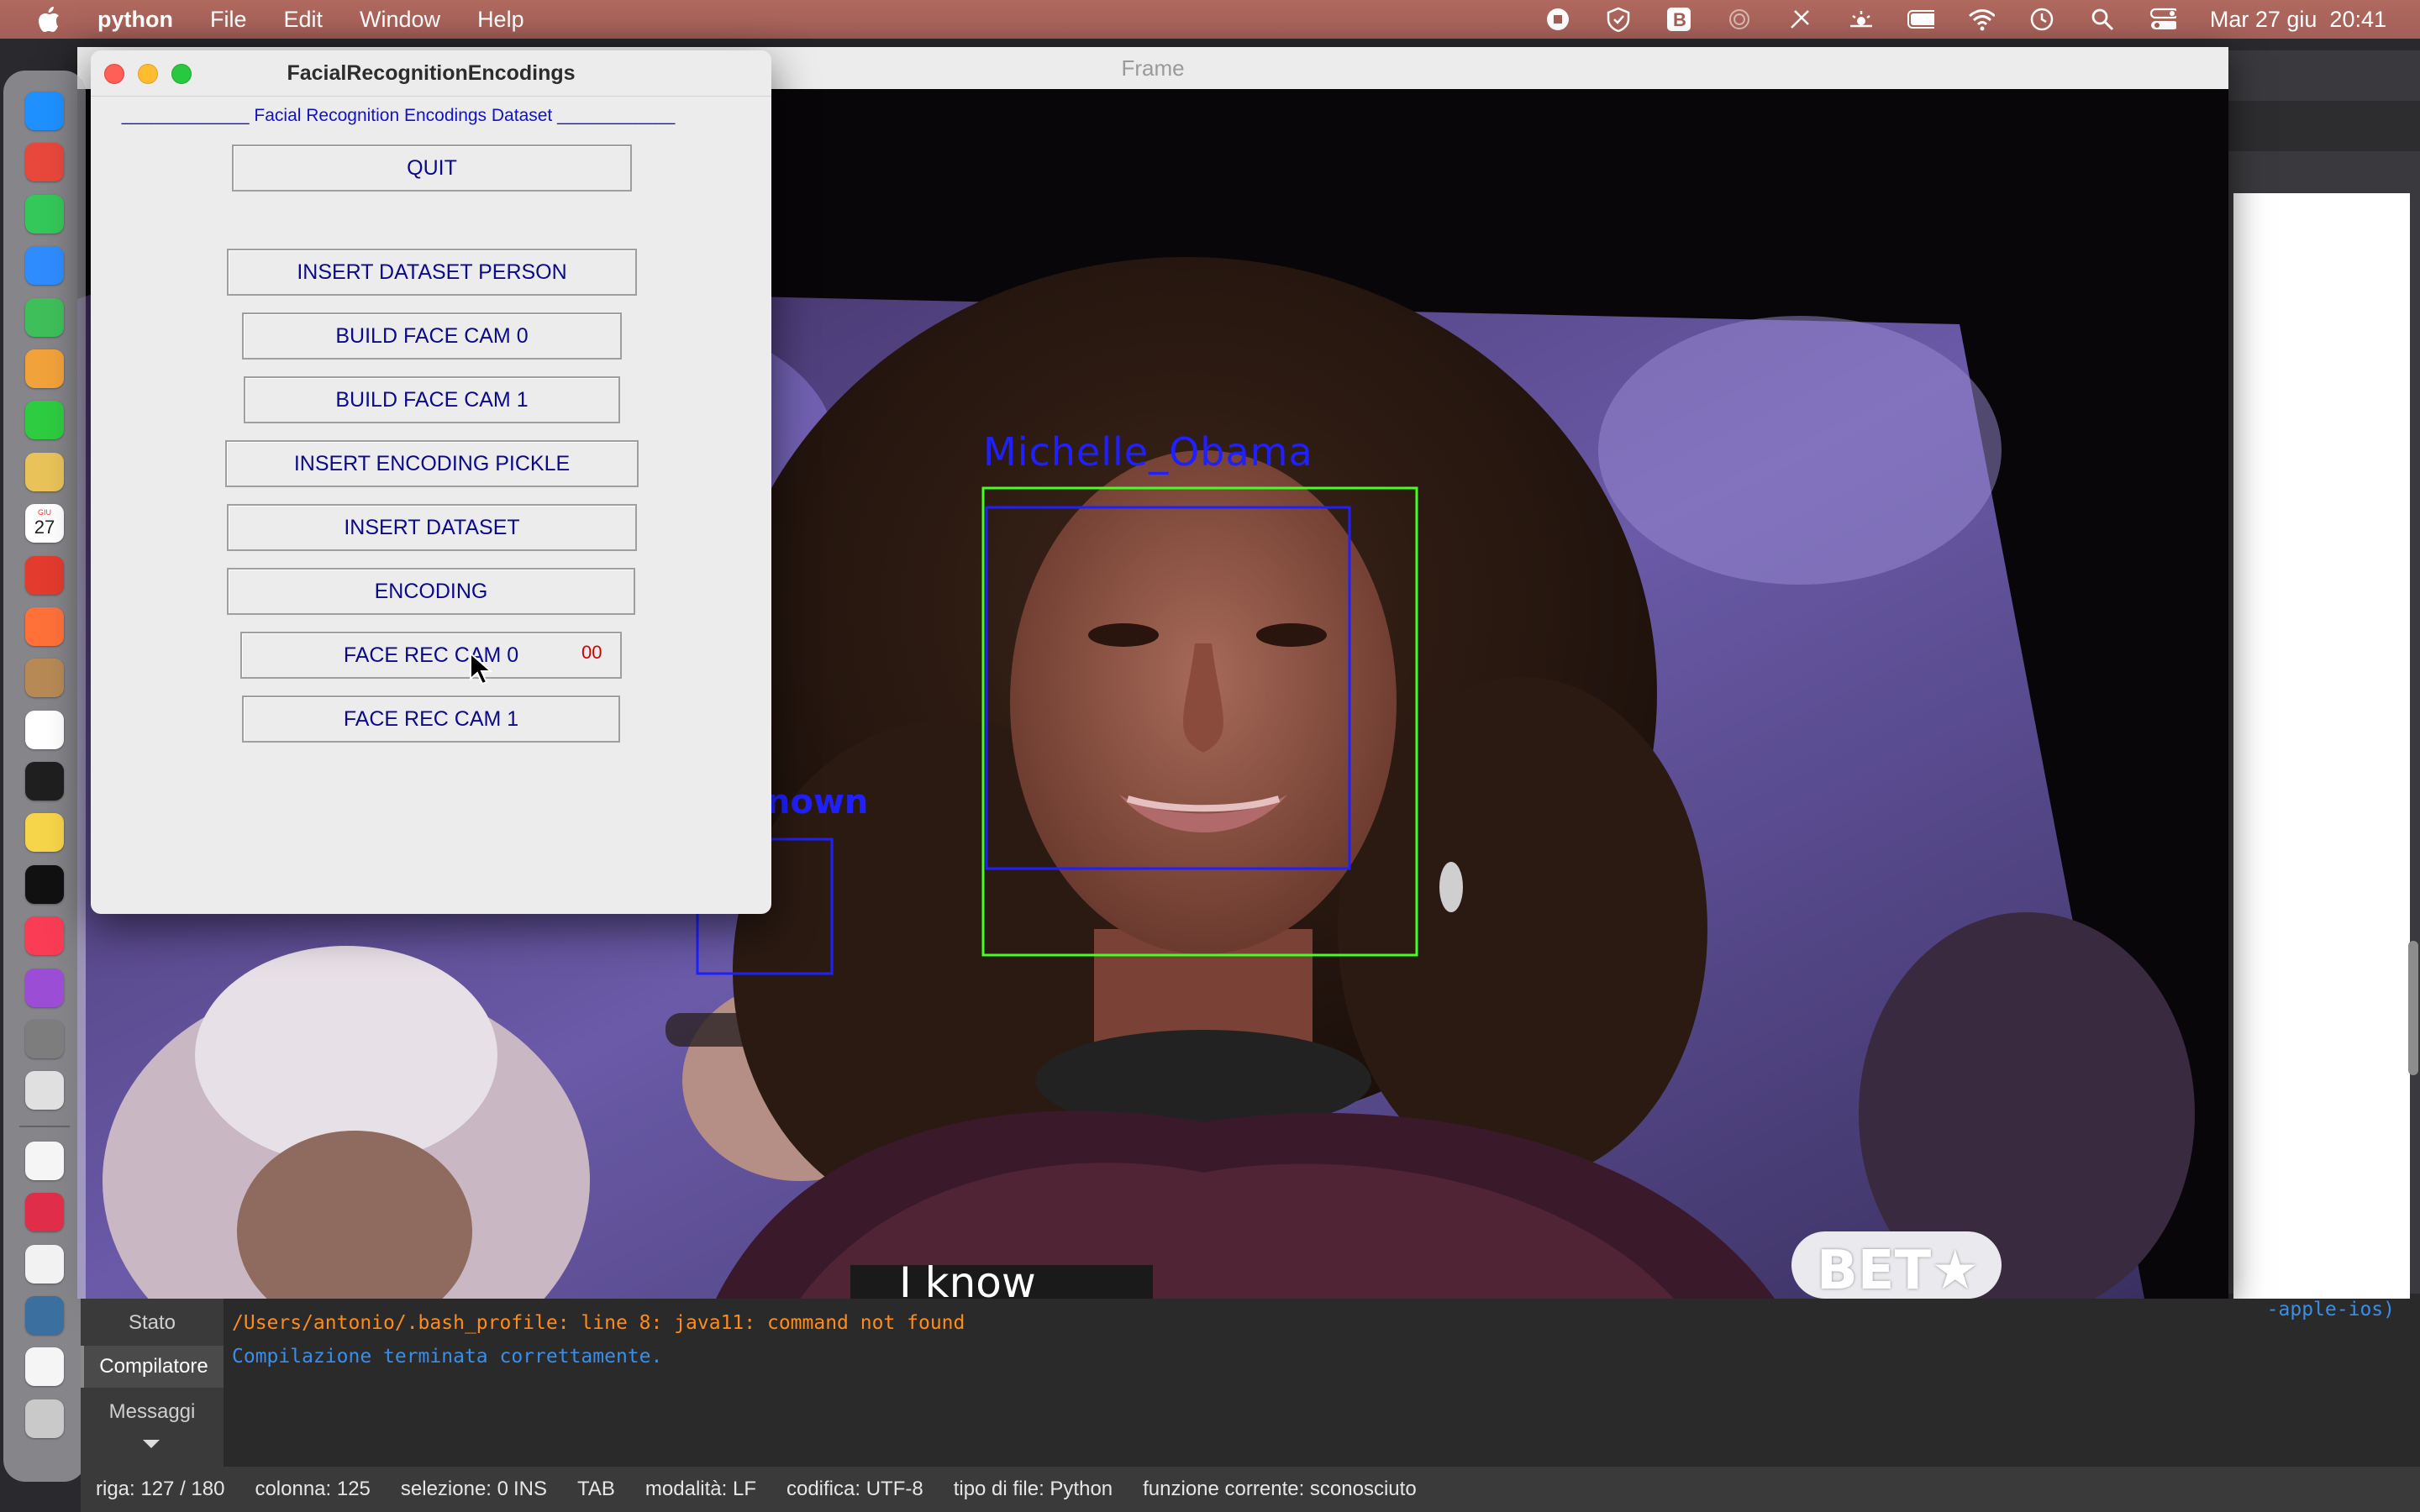 The image size is (2420, 1512). I want to click on wifi-icon, so click(1982, 19).